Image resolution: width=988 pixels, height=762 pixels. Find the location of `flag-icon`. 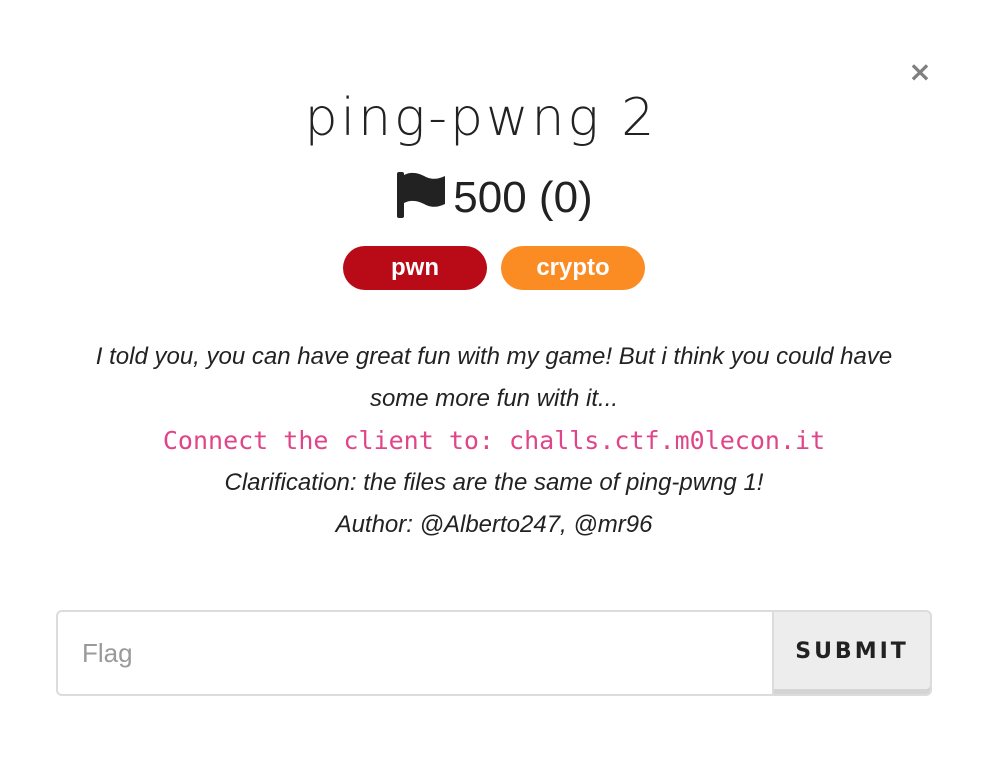

flag-icon is located at coordinates (421, 195).